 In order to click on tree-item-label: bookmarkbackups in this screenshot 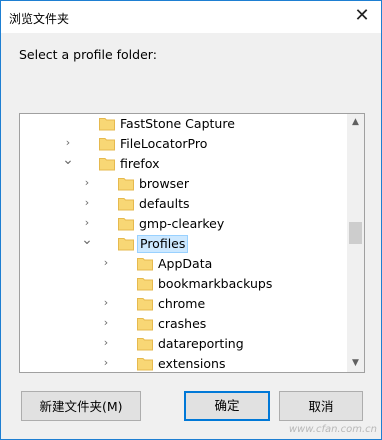, I will do `click(215, 284)`.